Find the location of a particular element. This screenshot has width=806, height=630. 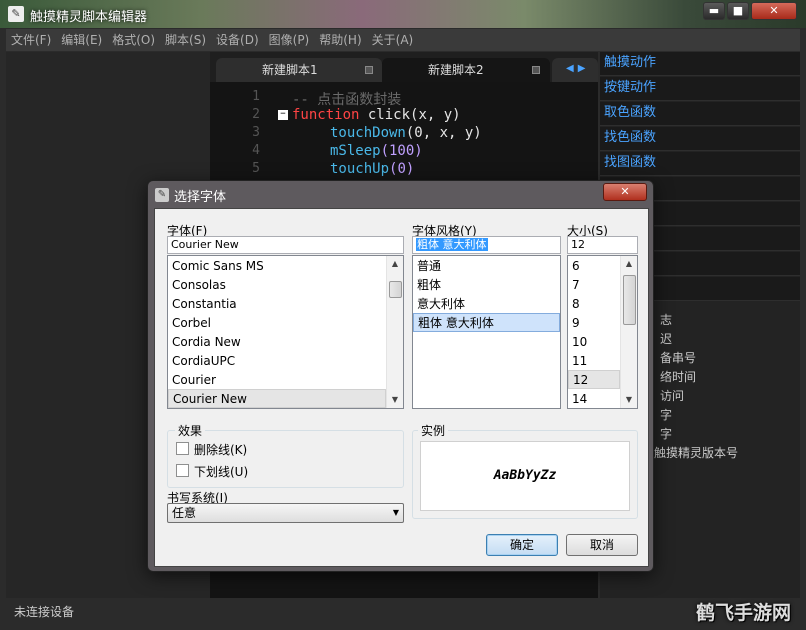

size-list-scrollbar: ▲ ▼ is located at coordinates (628, 332).